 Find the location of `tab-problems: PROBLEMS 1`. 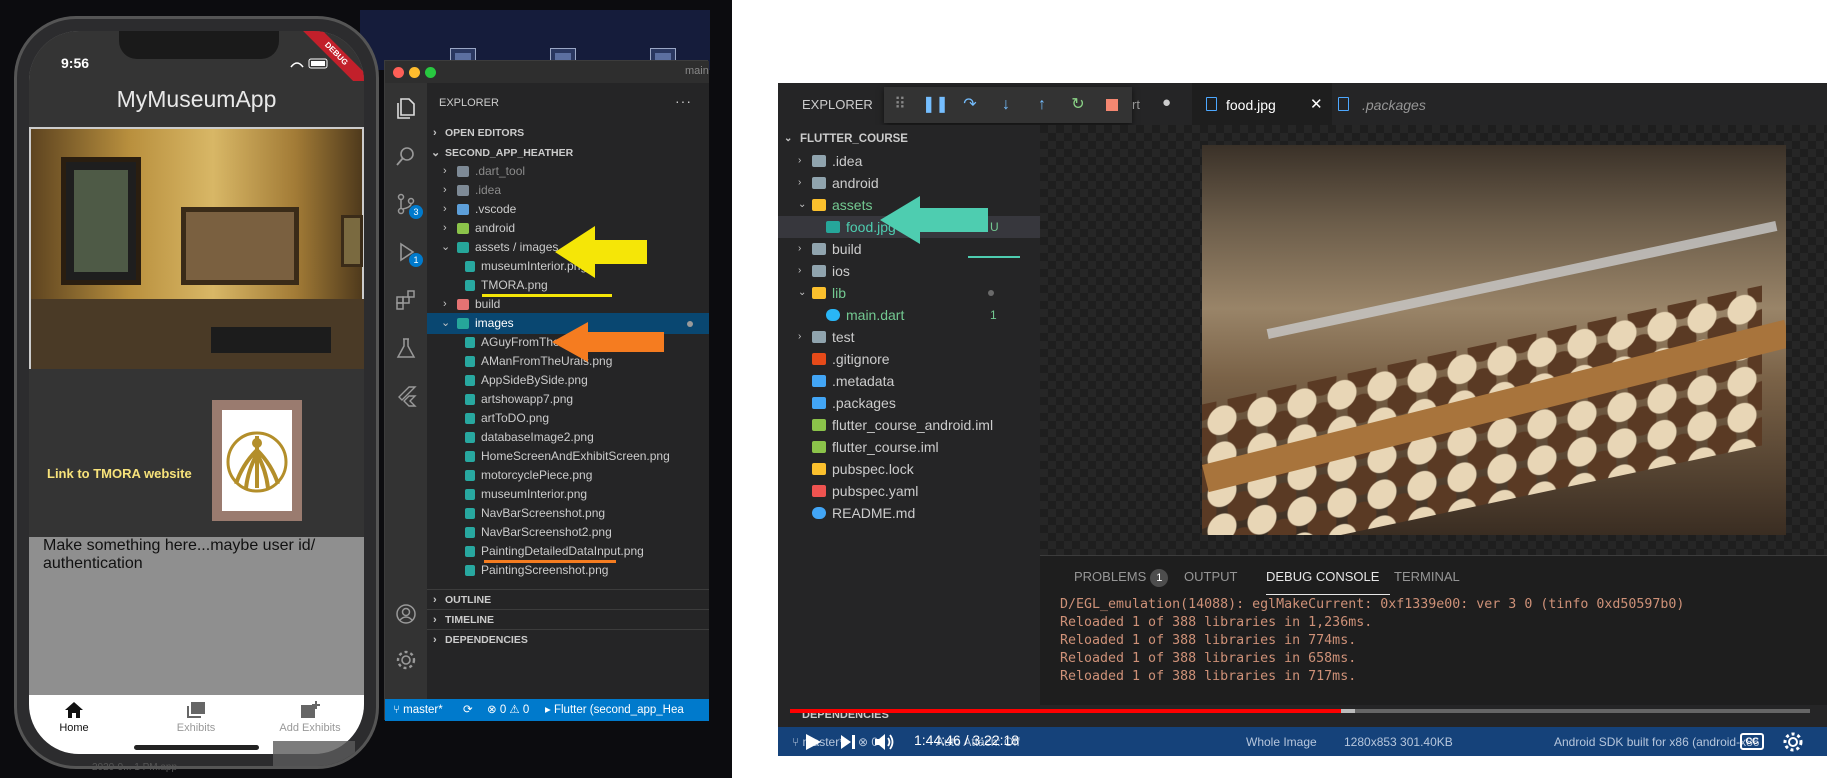

tab-problems: PROBLEMS 1 is located at coordinates (1121, 578).